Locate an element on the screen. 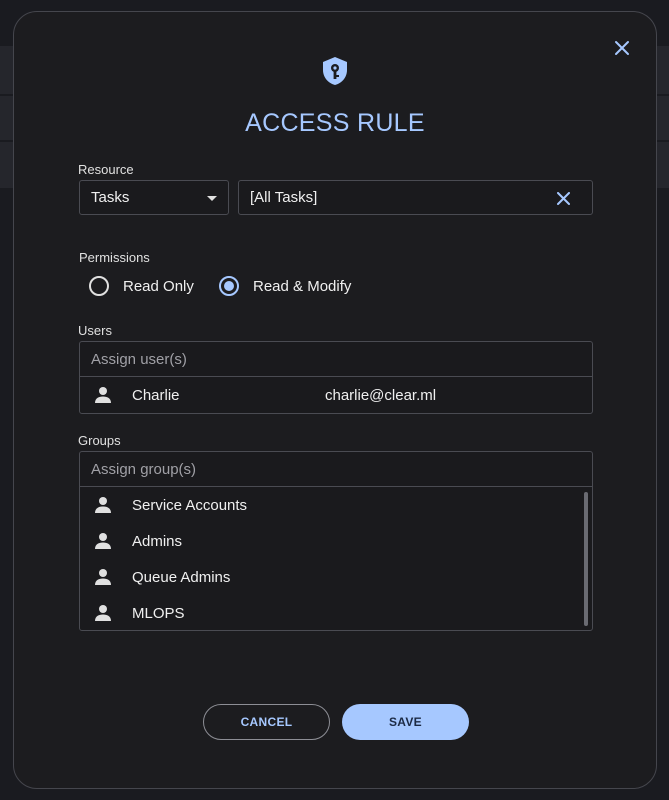 The image size is (669, 800). group-name: MLOPS is located at coordinates (158, 613).